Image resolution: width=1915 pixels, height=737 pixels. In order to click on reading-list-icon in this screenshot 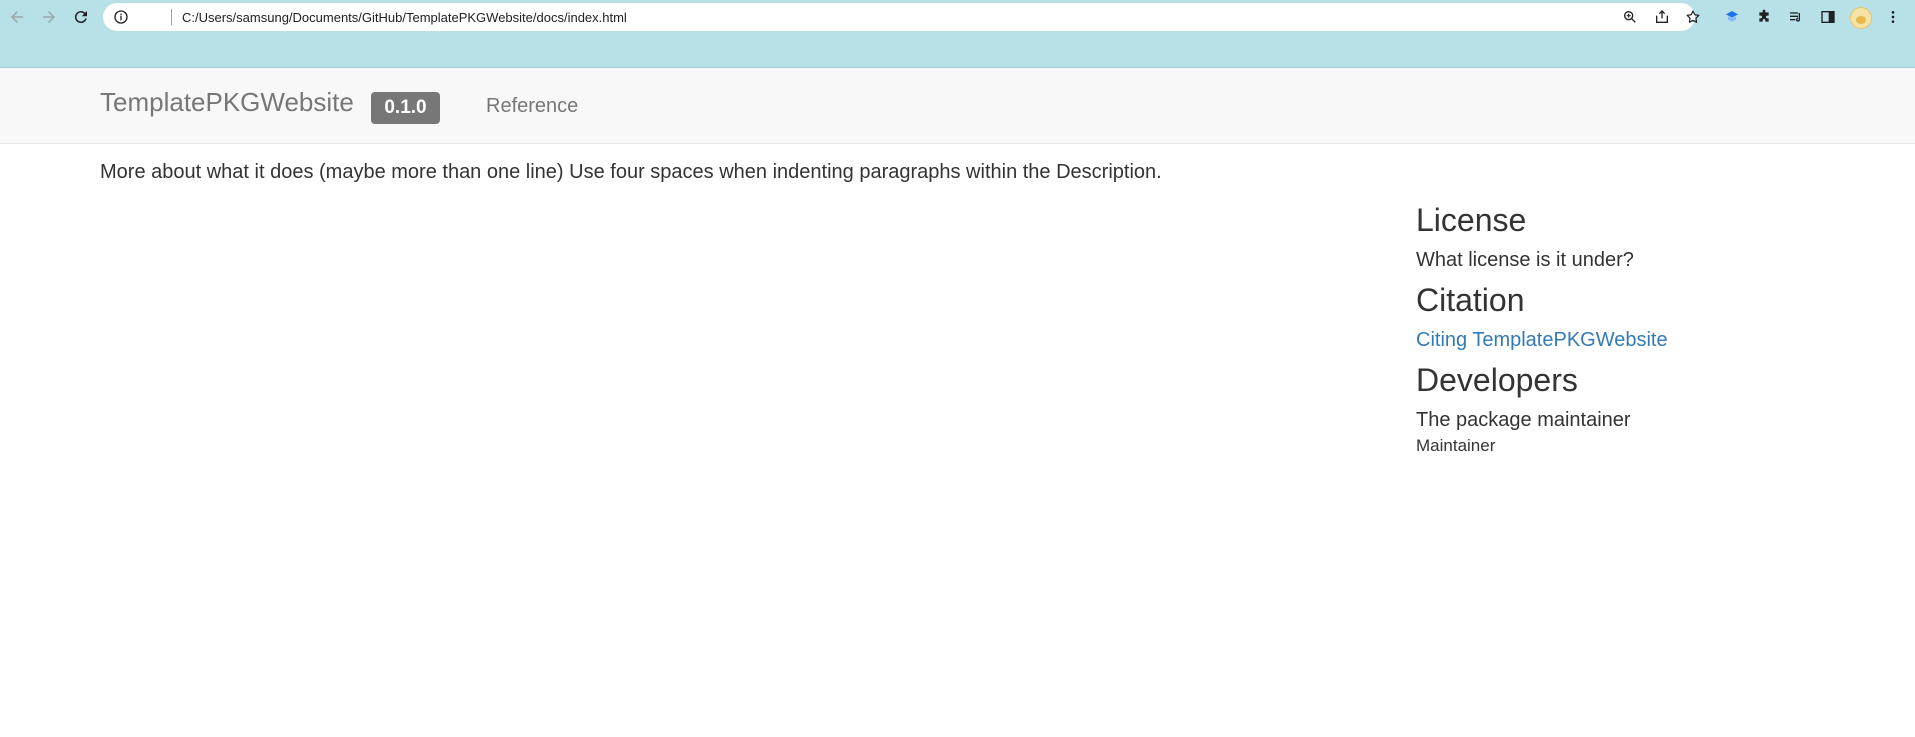, I will do `click(1796, 17)`.